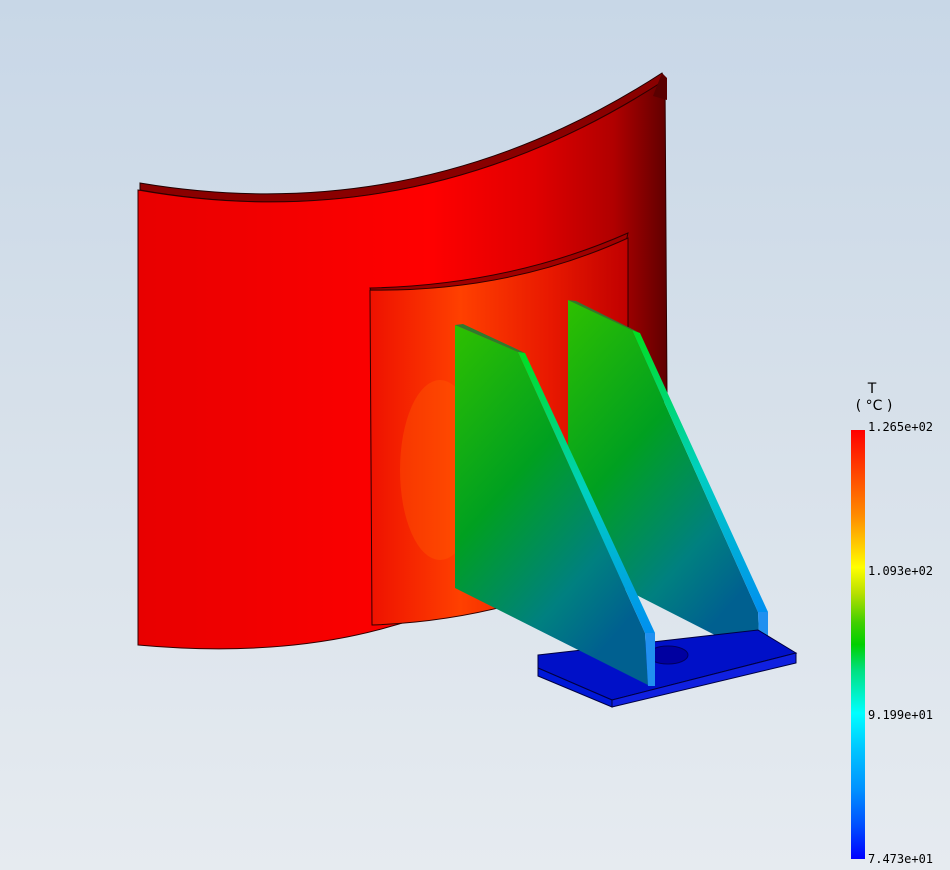 This screenshot has width=950, height=870. Describe the element at coordinates (858, 644) in the screenshot. I see `temperature-colorbar` at that location.